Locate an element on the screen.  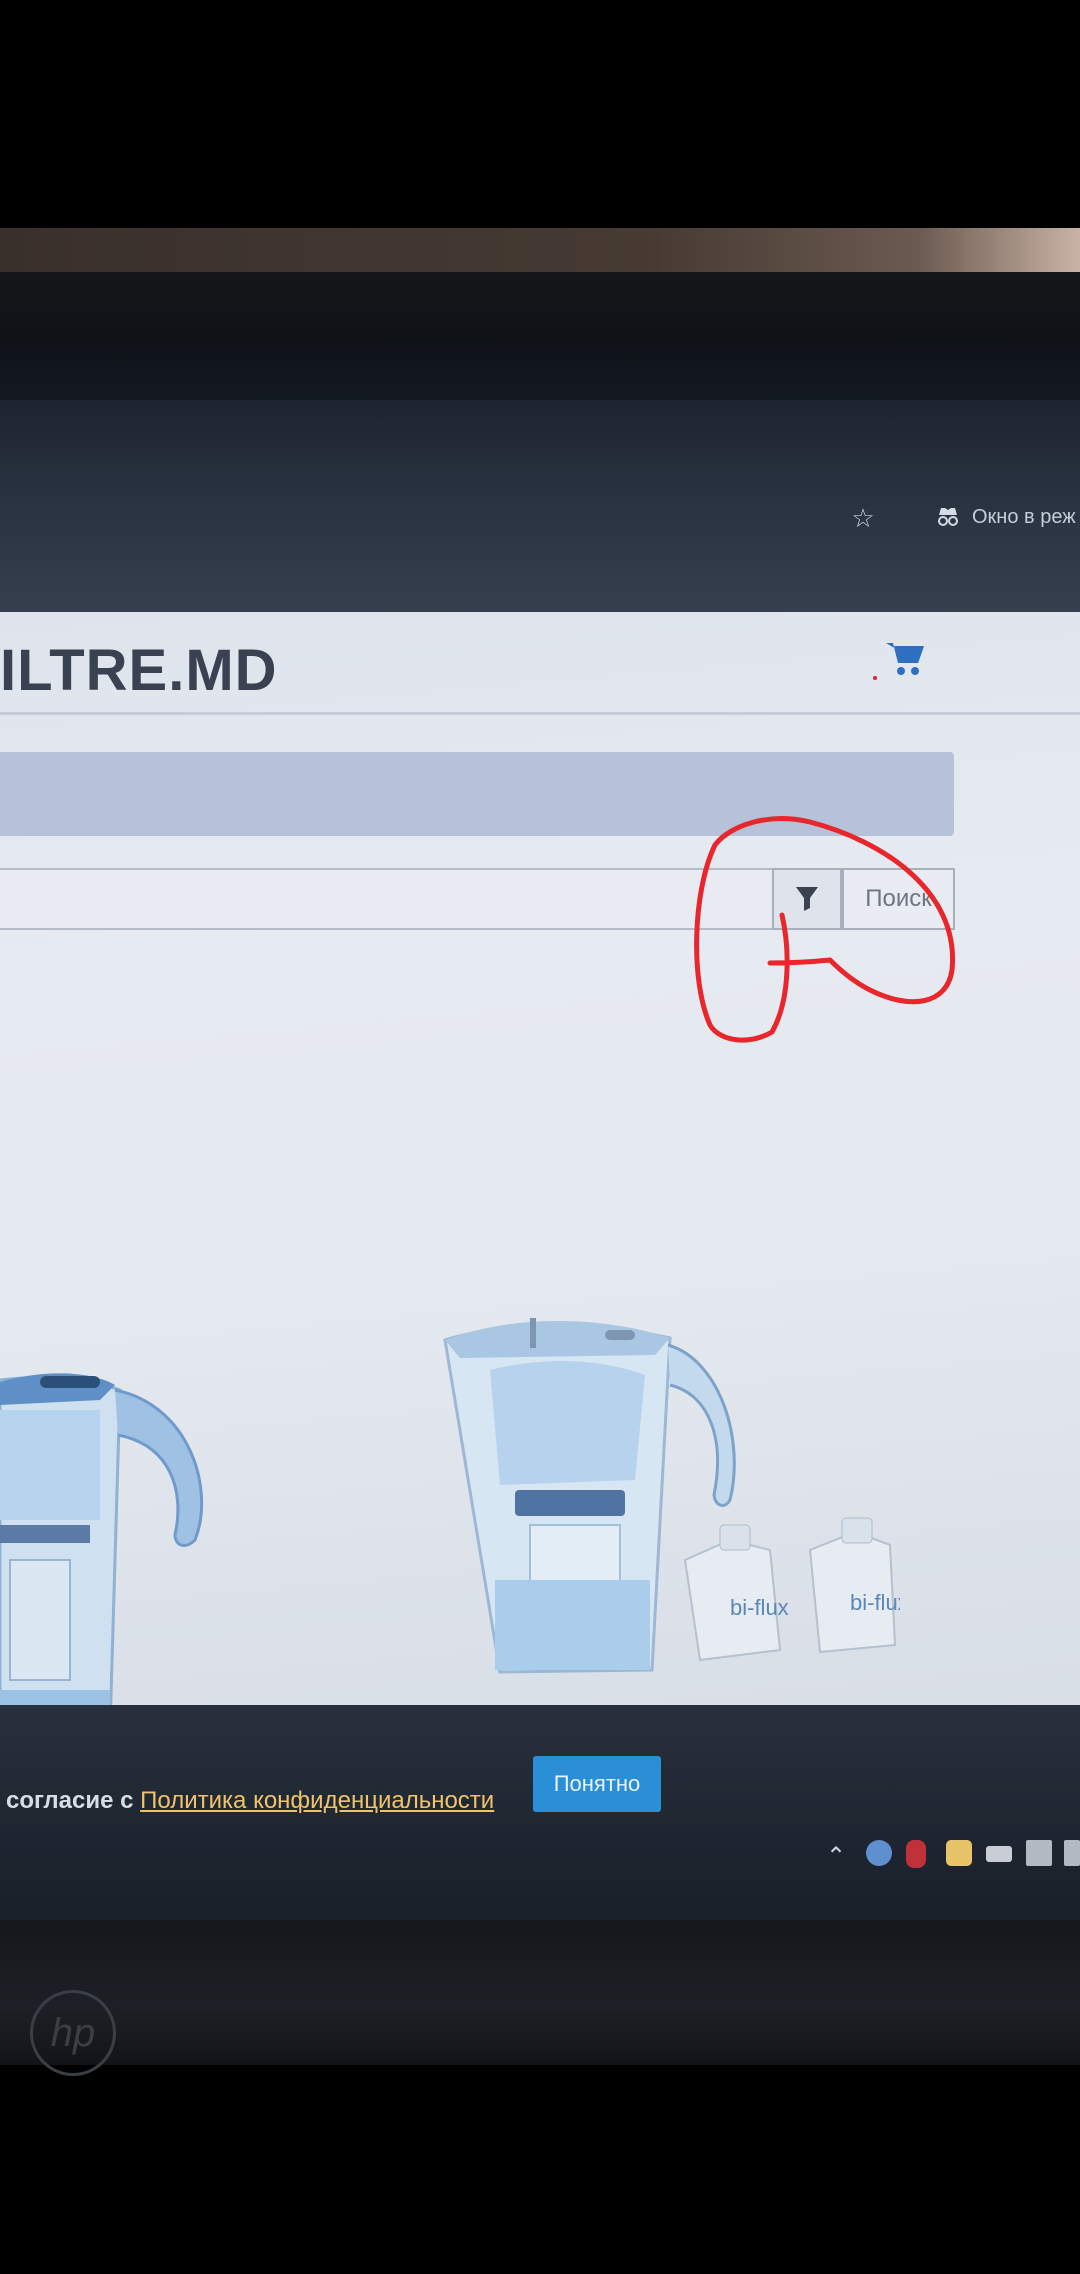
browser-toolbar is located at coordinates (540, 510).